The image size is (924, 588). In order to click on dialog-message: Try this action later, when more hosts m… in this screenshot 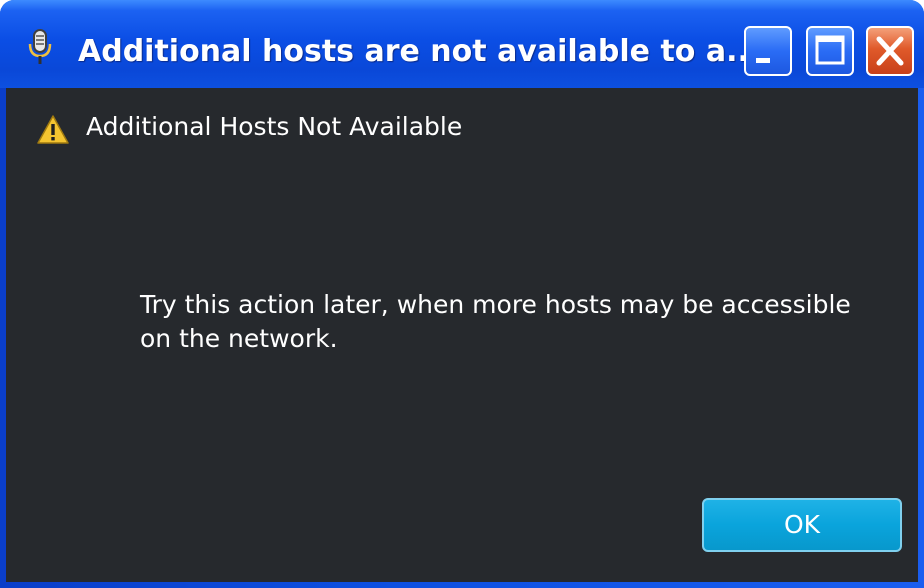, I will do `click(495, 321)`.